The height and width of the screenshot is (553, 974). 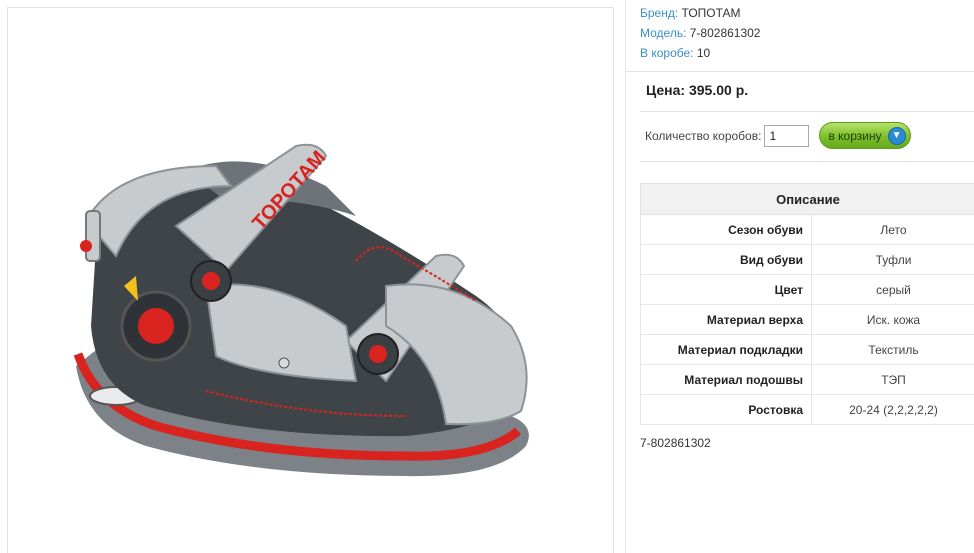 I want to click on rivet, so click(x=284, y=363).